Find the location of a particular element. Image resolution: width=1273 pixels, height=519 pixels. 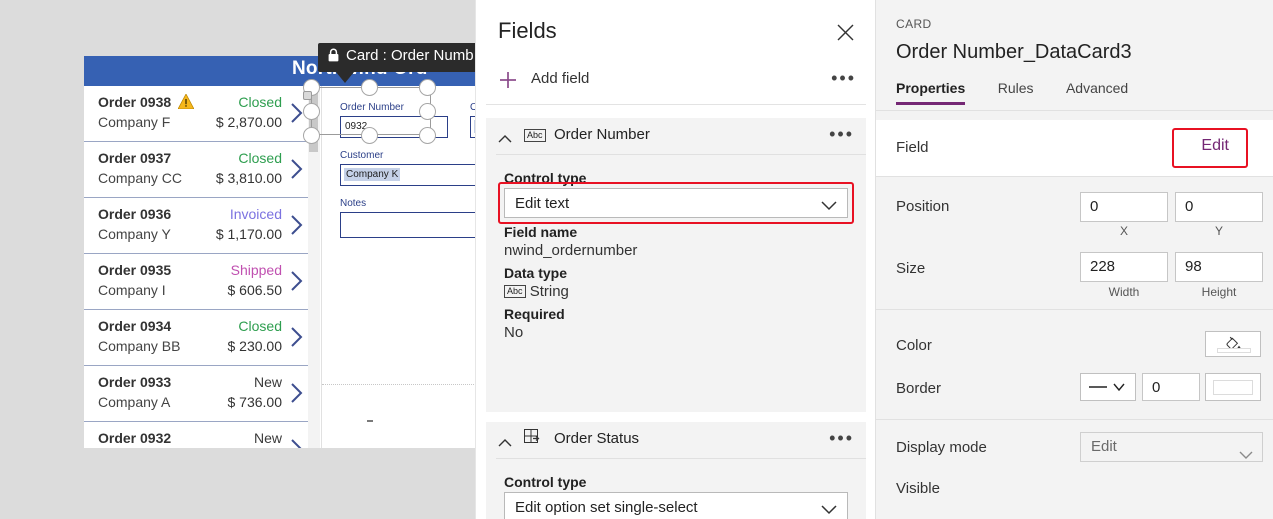

gallery-item: Order 0937 Company CC Closed $ 3,810.00 is located at coordinates (196, 170).